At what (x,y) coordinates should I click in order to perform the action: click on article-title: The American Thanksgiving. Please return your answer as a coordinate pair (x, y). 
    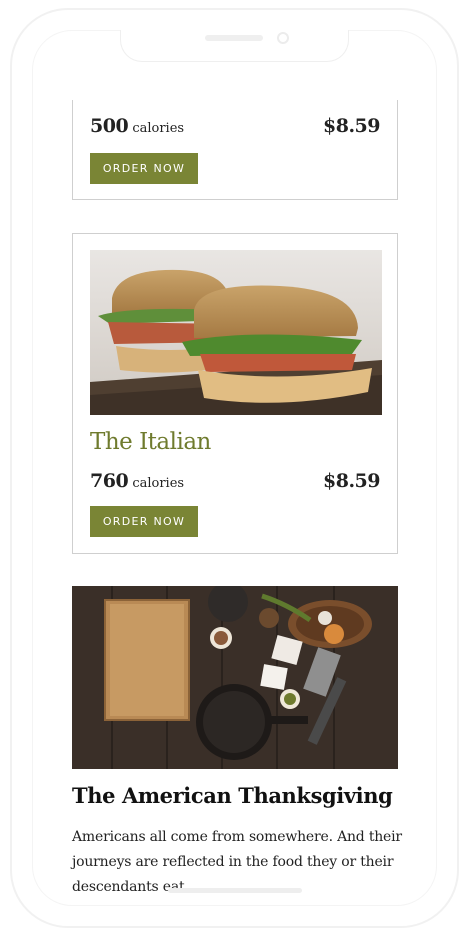
    Looking at the image, I should click on (232, 795).